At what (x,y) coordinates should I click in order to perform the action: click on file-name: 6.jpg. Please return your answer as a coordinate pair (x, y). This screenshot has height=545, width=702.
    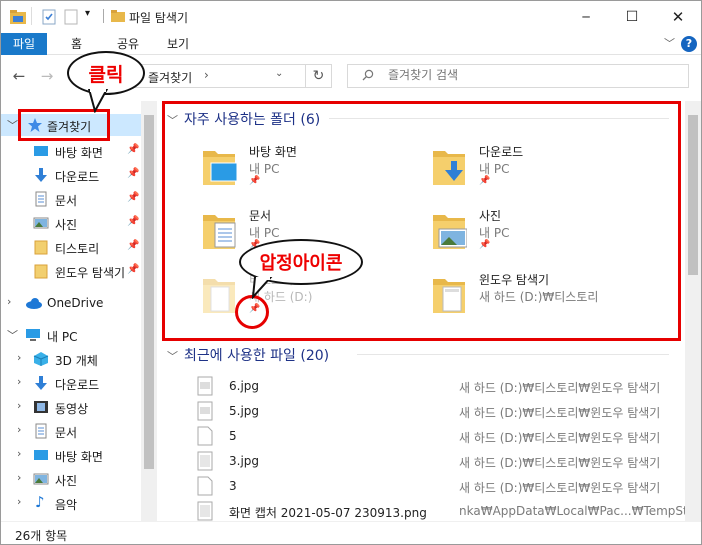
    Looking at the image, I should click on (244, 386).